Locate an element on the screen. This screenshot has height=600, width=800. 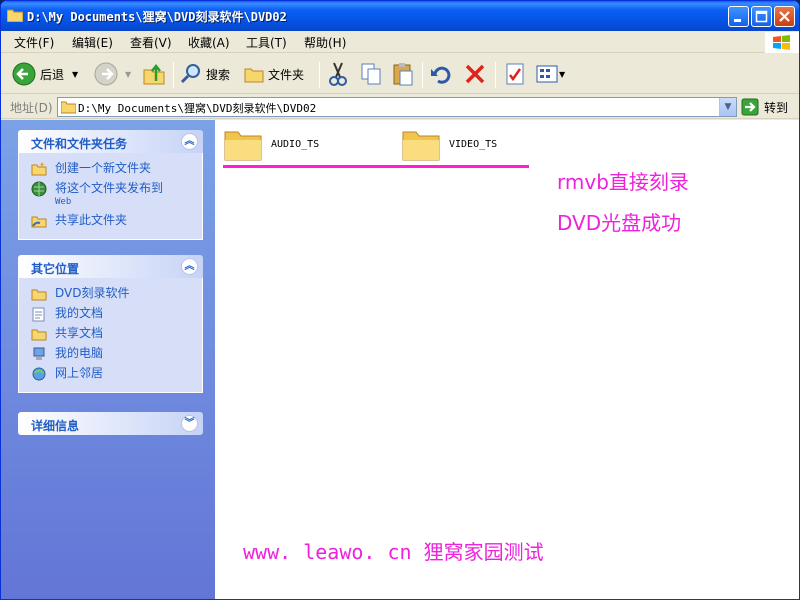
address-value: D:\My Documents\狸窝\DVD刻录软件\DVD02 is located at coordinates (197, 108).